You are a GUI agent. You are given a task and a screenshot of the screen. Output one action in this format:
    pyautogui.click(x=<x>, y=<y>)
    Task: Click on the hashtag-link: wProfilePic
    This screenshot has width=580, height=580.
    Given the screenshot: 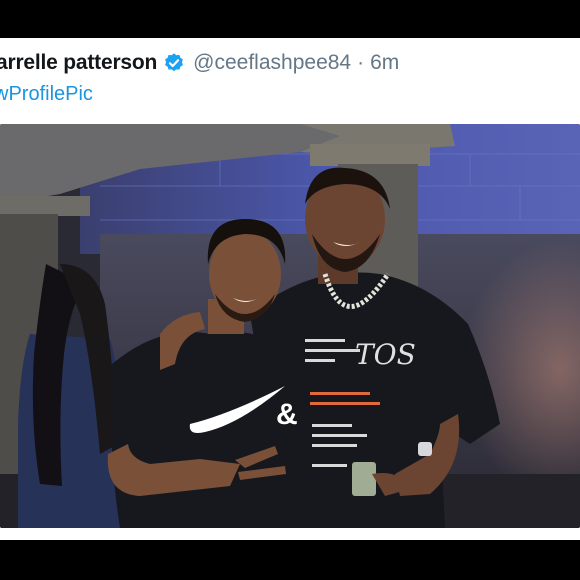 What is the action you would take?
    pyautogui.click(x=46, y=94)
    